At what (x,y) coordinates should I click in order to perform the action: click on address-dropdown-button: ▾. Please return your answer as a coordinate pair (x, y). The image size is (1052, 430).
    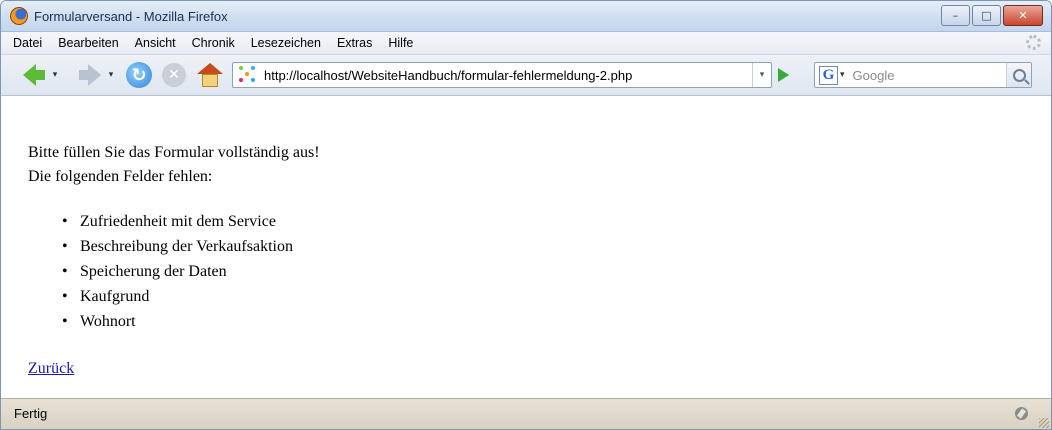
    Looking at the image, I should click on (761, 75).